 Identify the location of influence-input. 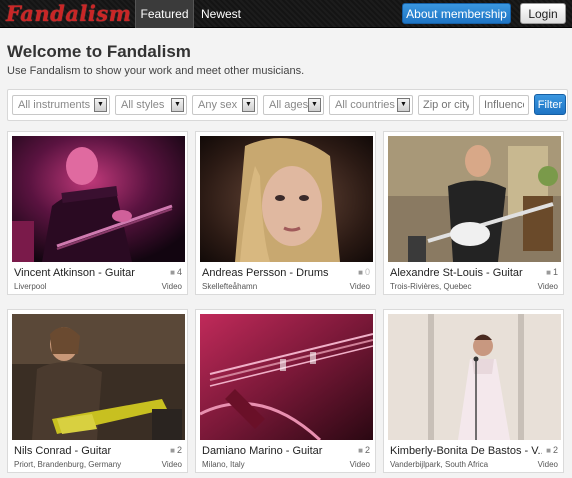
(504, 105).